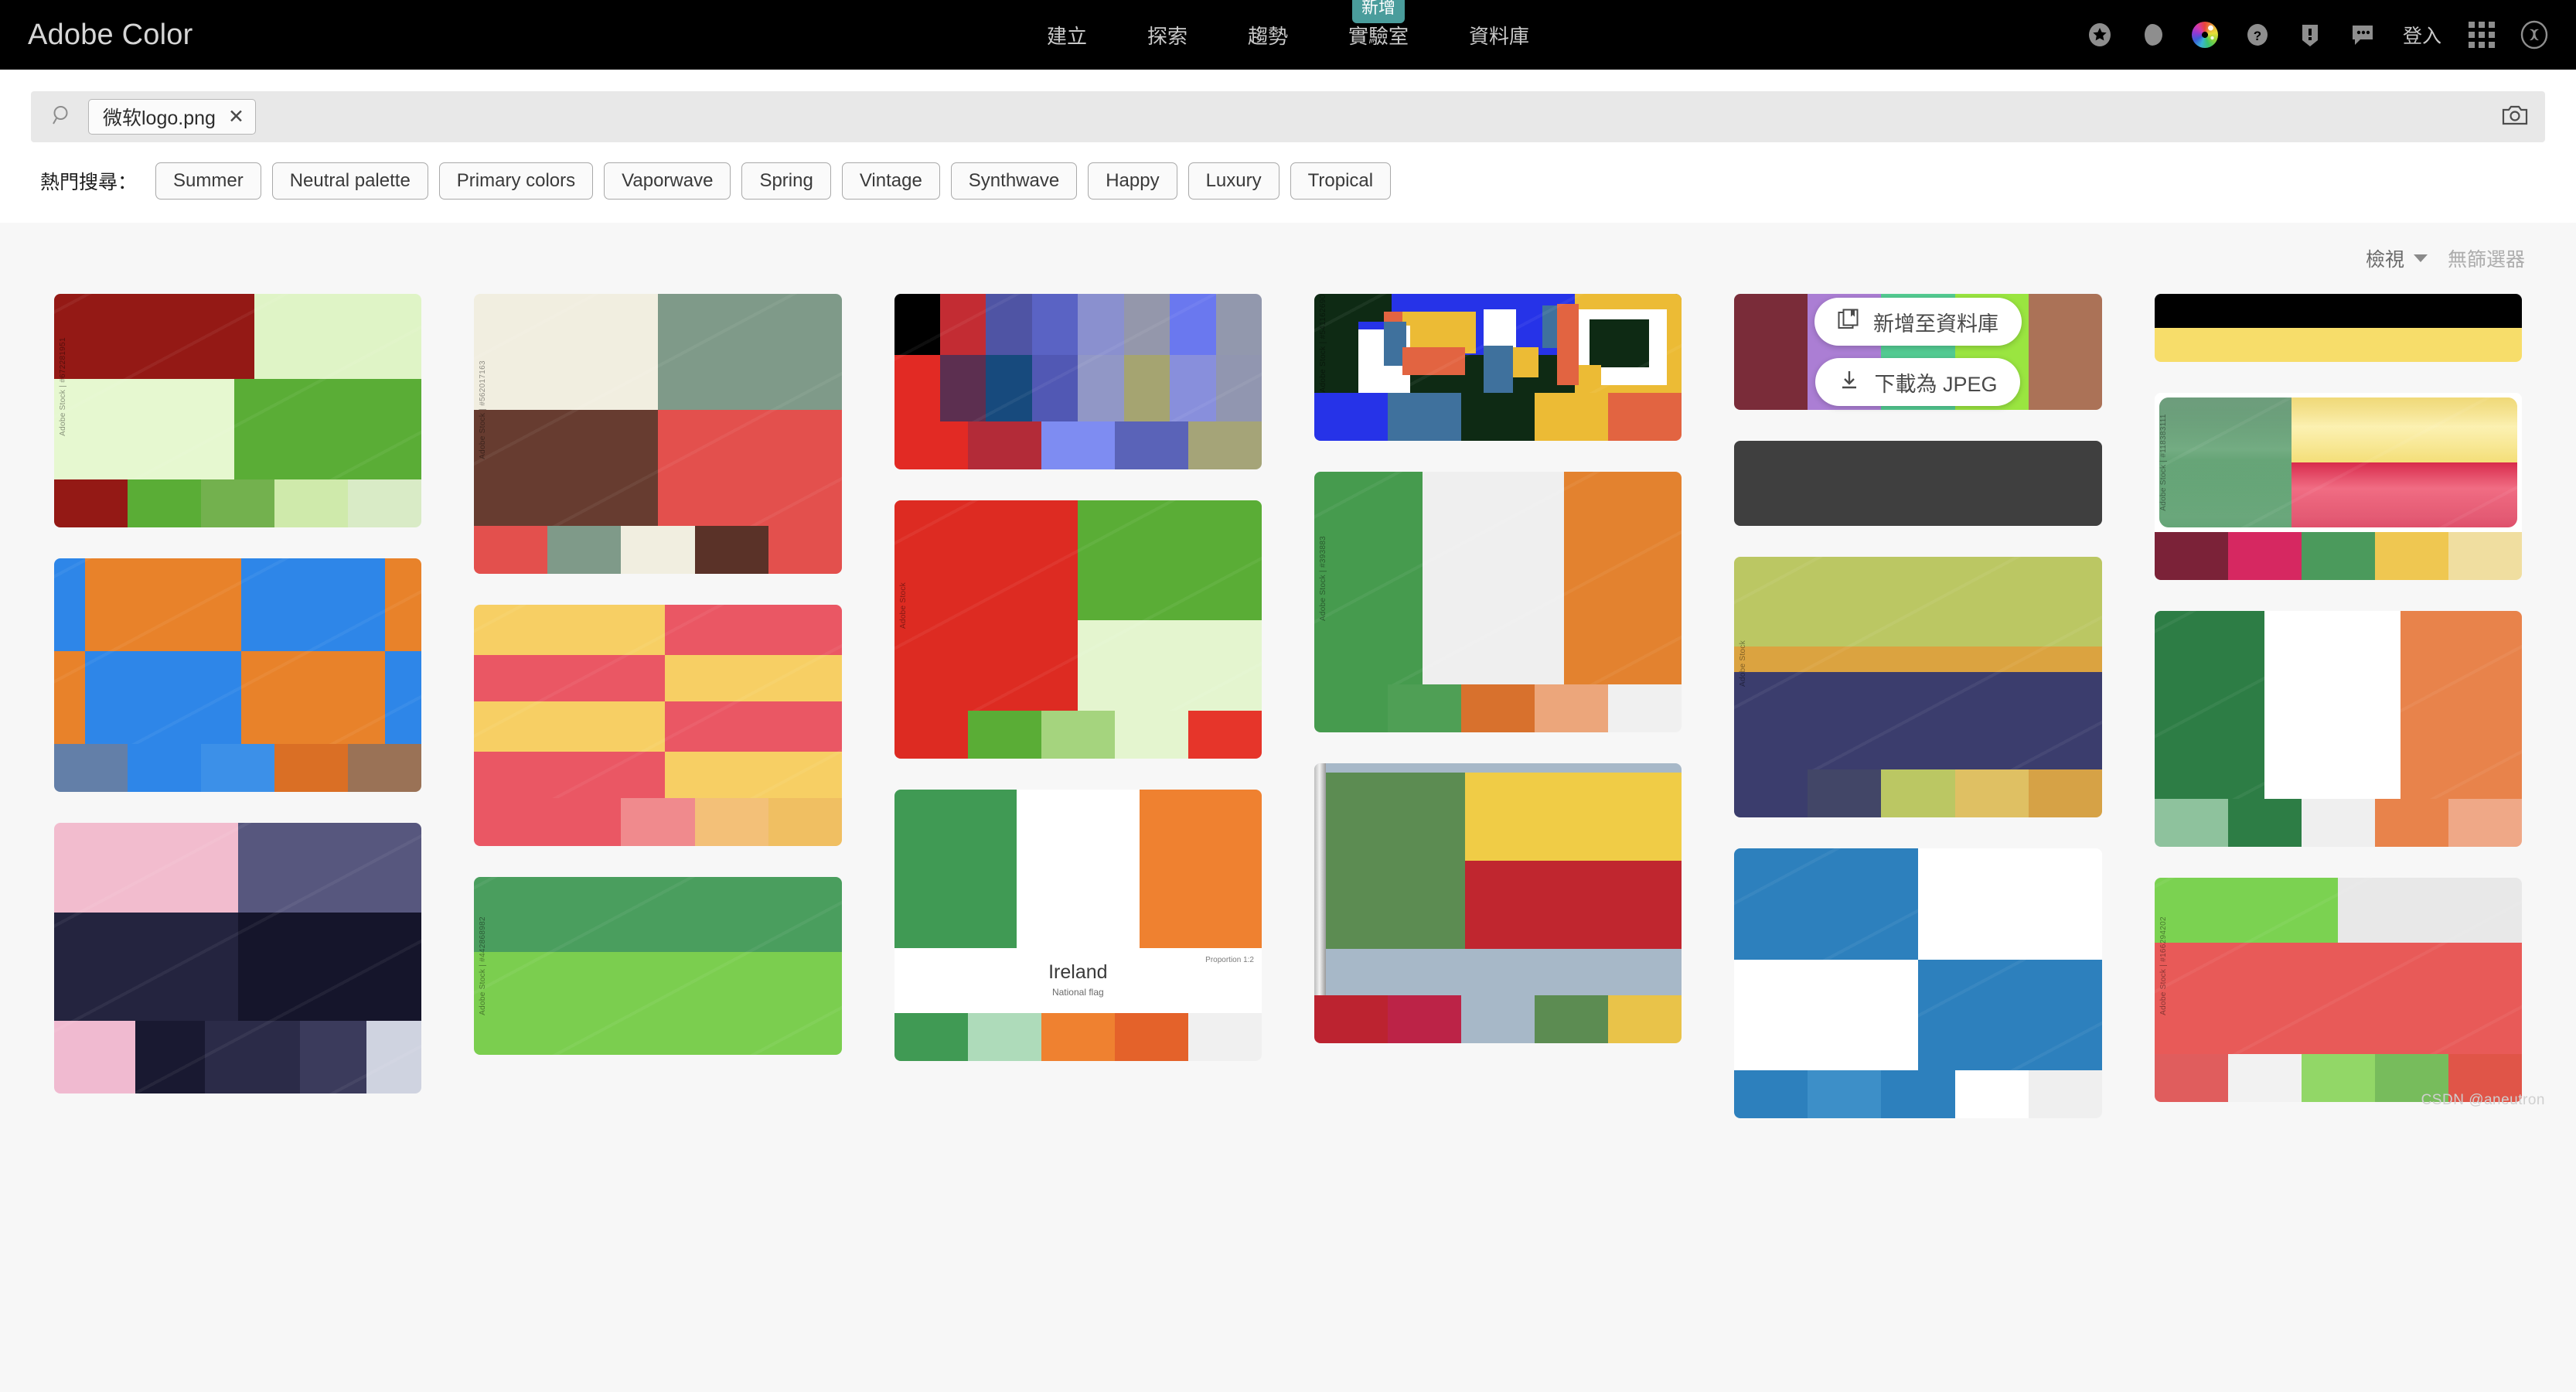 The height and width of the screenshot is (1392, 2576). I want to click on palette-thumb: Adobe Stock | #442868982, so click(658, 966).